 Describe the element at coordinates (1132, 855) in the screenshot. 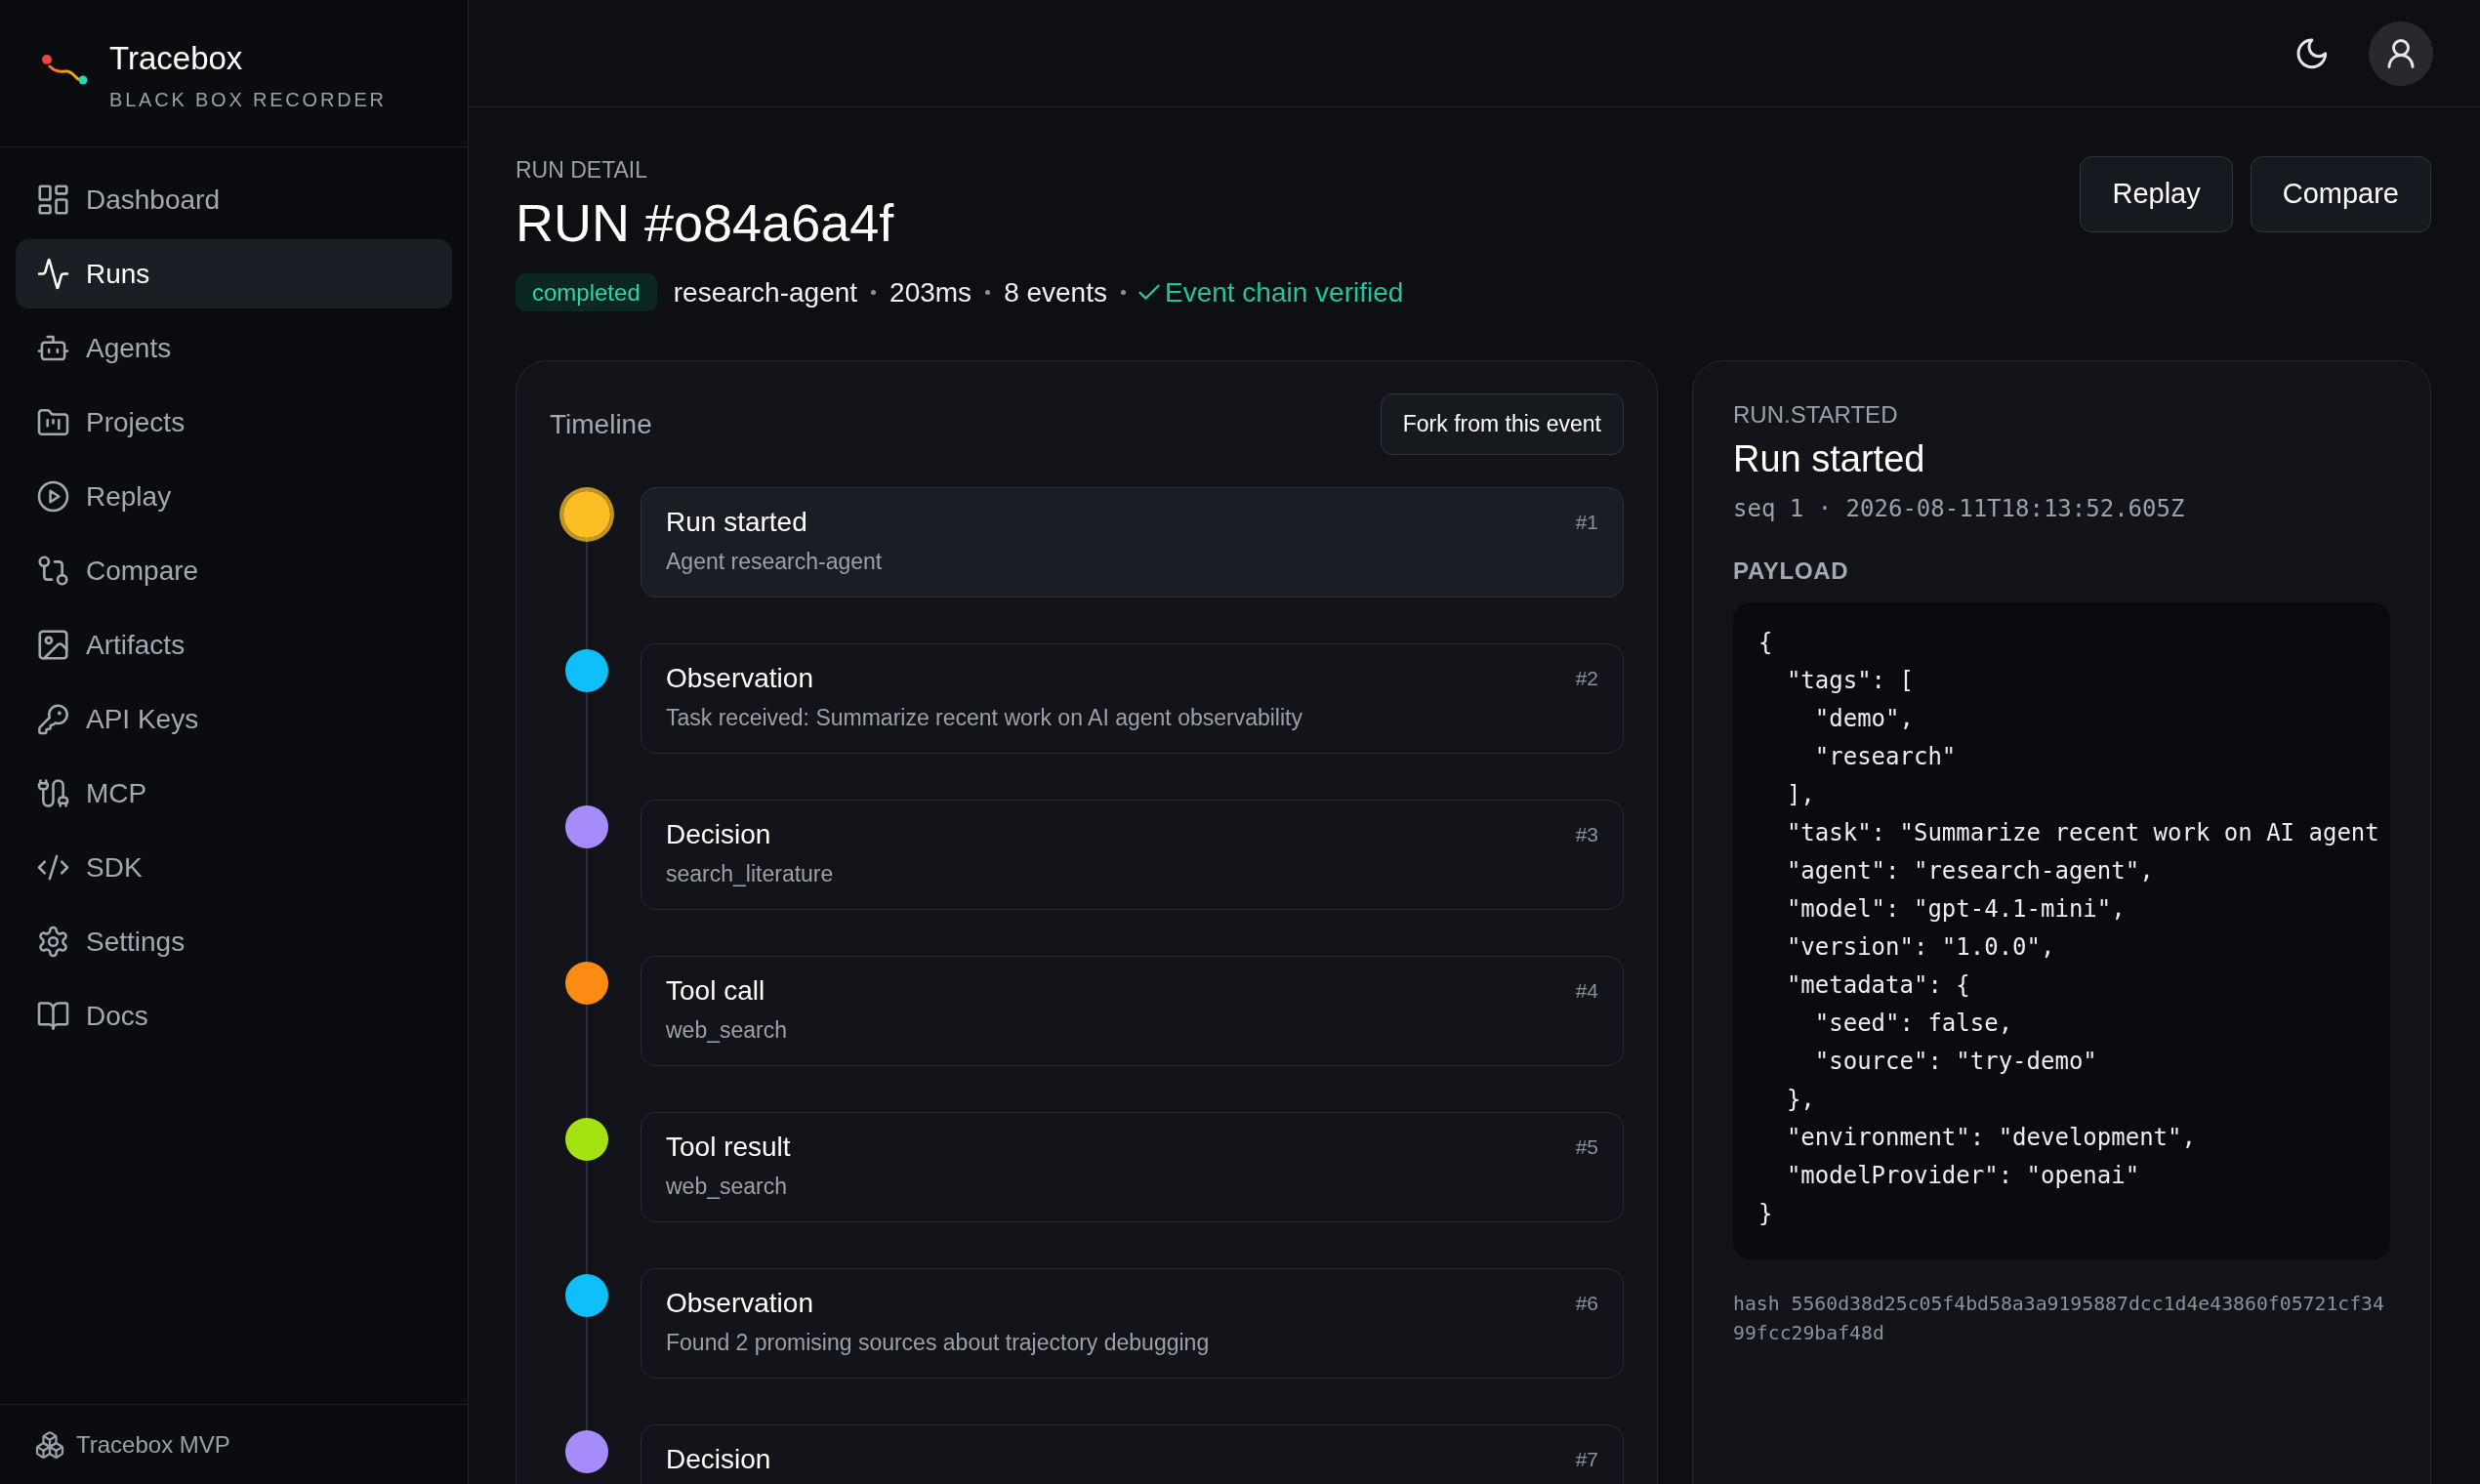

I see `event-card: Decision search_literature #3` at that location.